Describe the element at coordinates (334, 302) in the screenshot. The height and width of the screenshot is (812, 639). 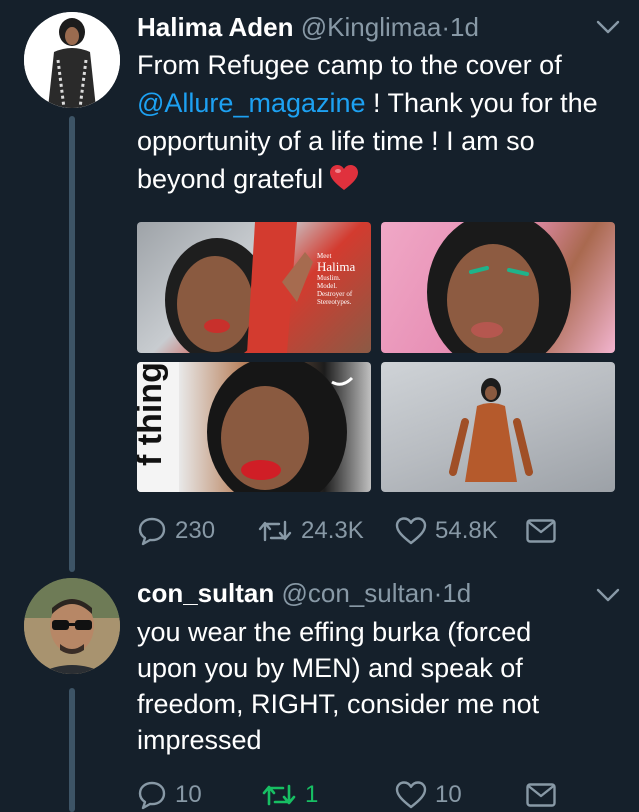
I see `cover-line: Stereotypes.` at that location.